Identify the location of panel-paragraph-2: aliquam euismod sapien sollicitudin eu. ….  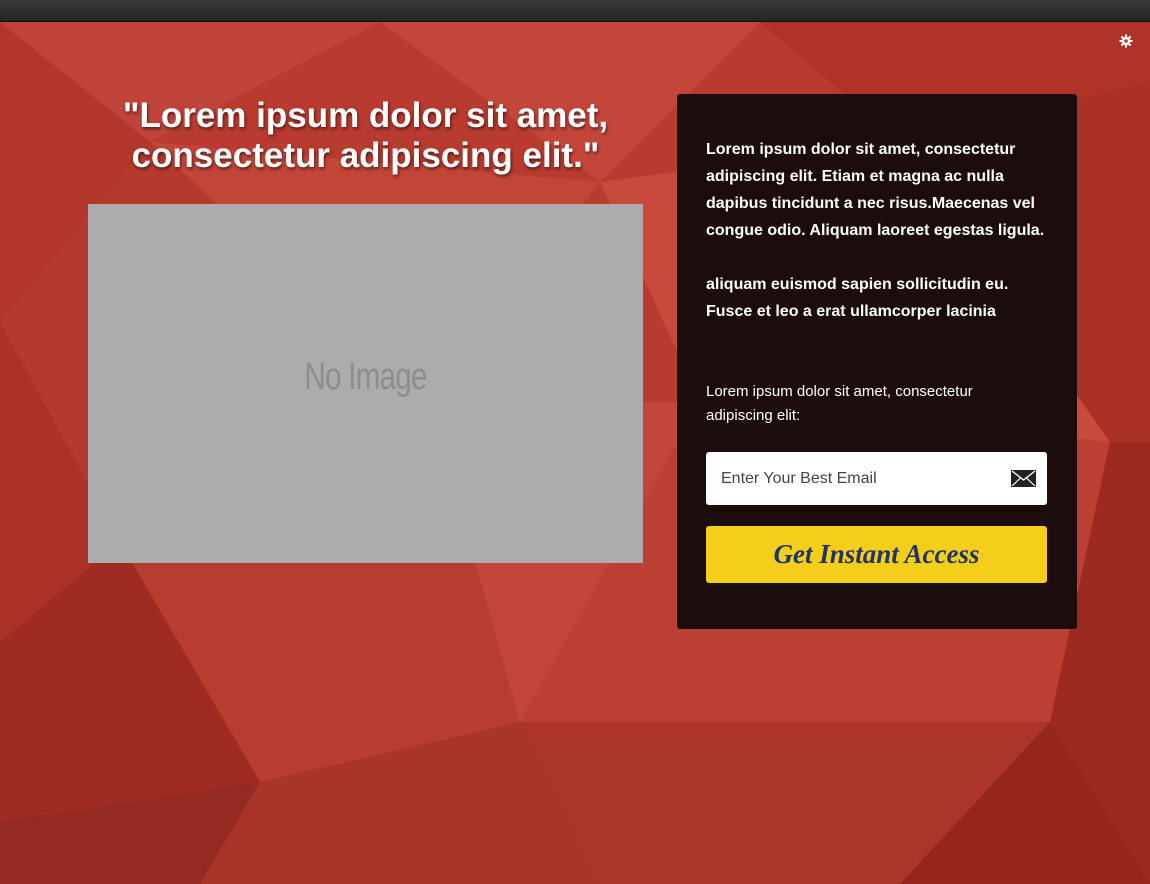
(857, 298).